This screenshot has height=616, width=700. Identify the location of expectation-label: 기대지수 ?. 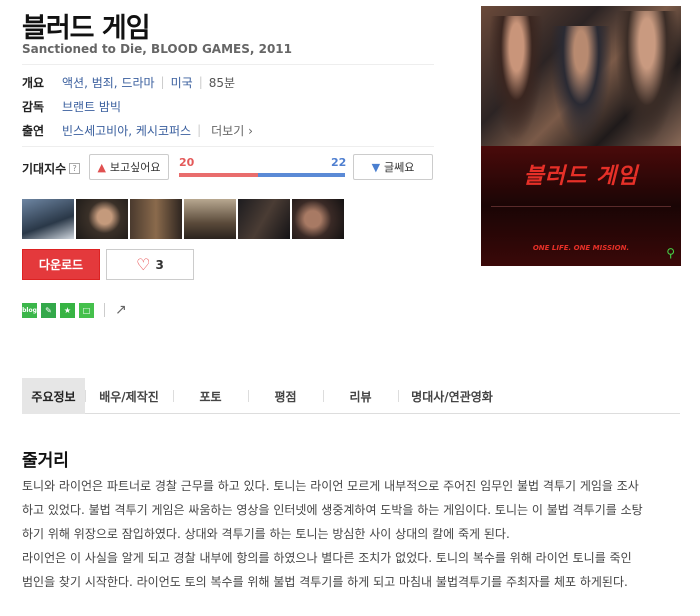
(51, 168).